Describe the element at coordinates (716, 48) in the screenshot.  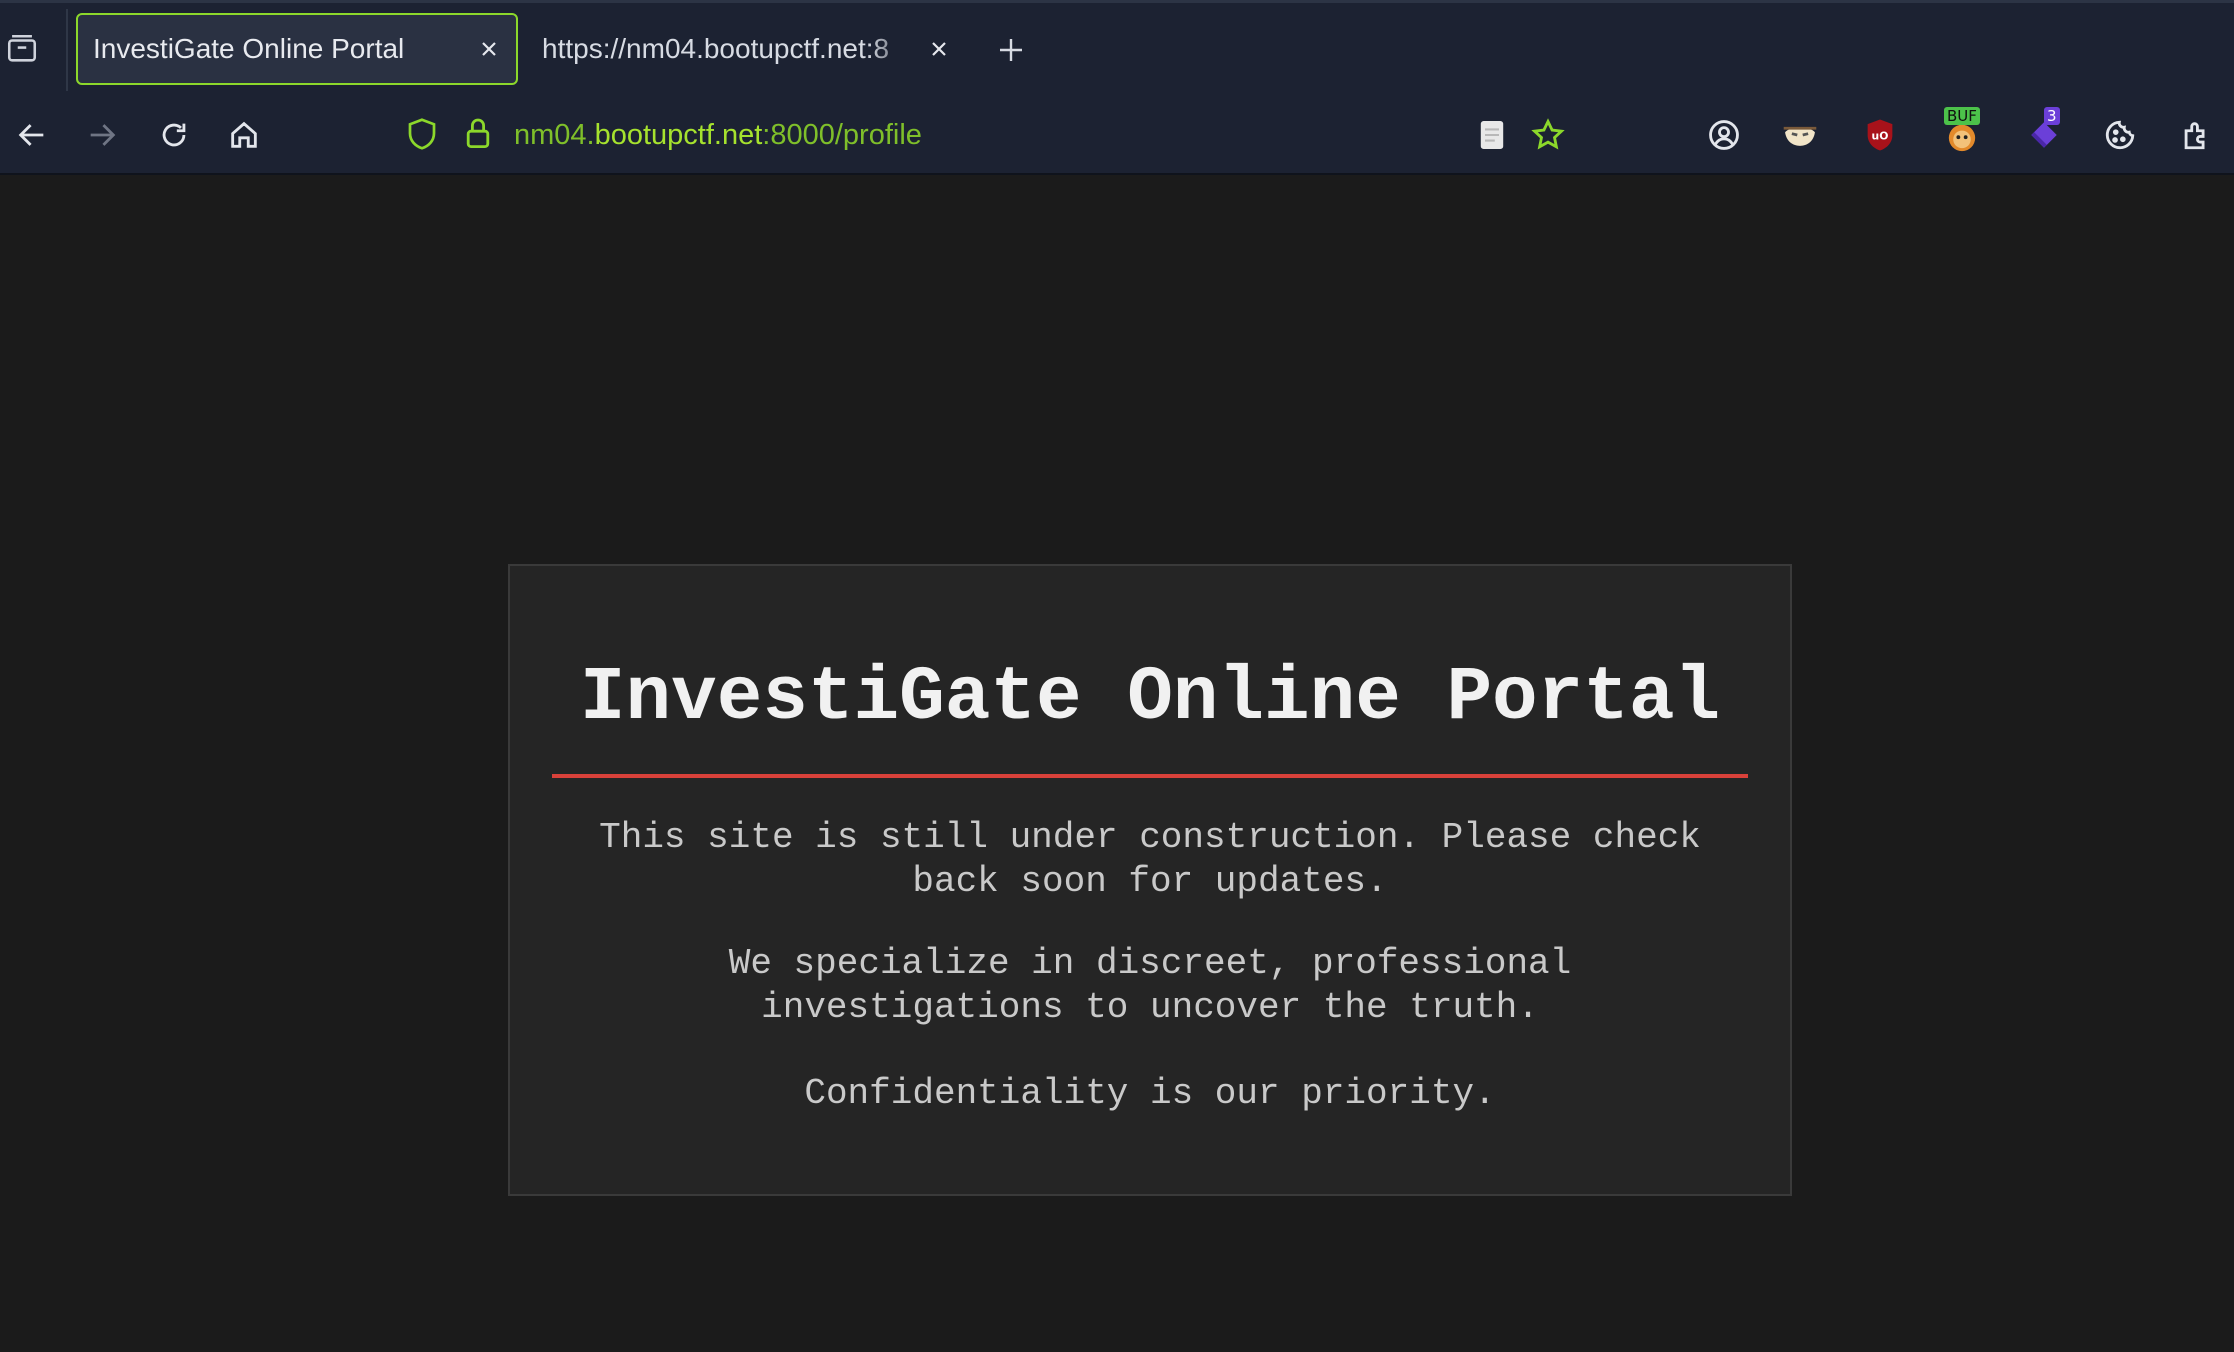
I see `tab-title: https://nm04.bootupctf.net:8` at that location.